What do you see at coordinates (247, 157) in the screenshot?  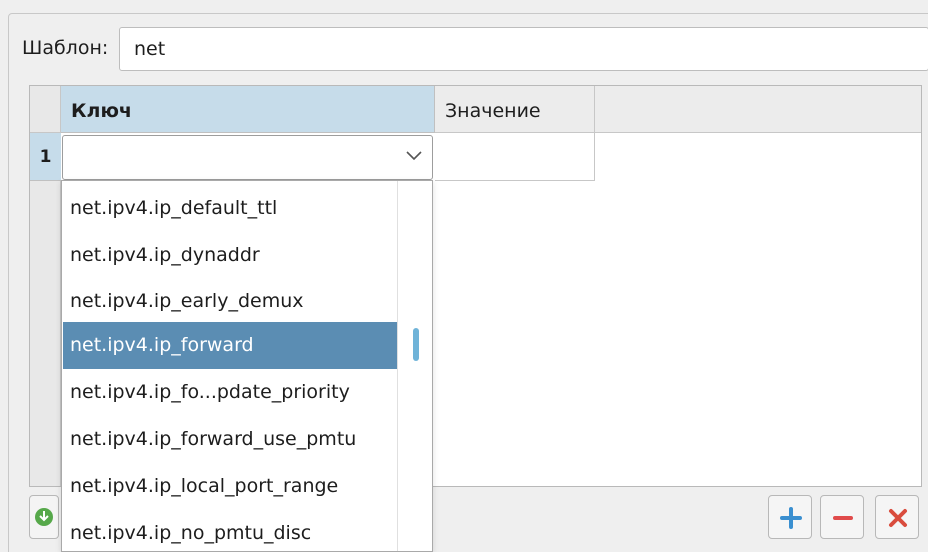 I see `key-combobox` at bounding box center [247, 157].